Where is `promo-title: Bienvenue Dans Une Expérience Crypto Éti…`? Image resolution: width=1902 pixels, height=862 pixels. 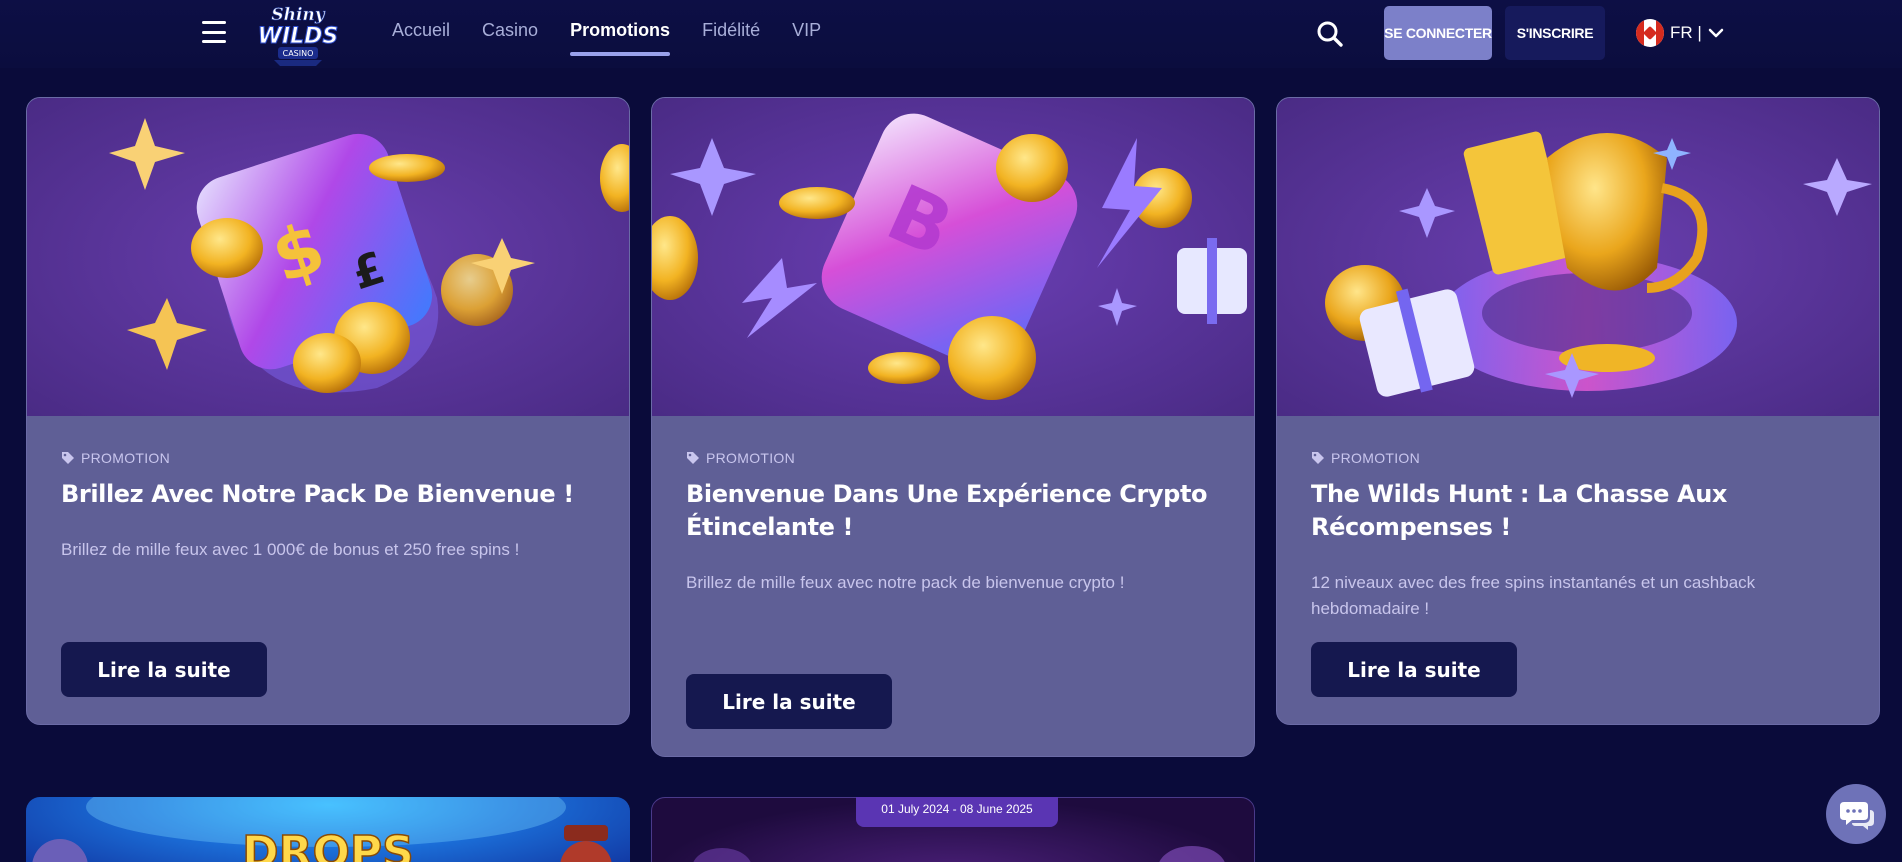 promo-title: Bienvenue Dans Une Expérience Crypto Éti… is located at coordinates (947, 510).